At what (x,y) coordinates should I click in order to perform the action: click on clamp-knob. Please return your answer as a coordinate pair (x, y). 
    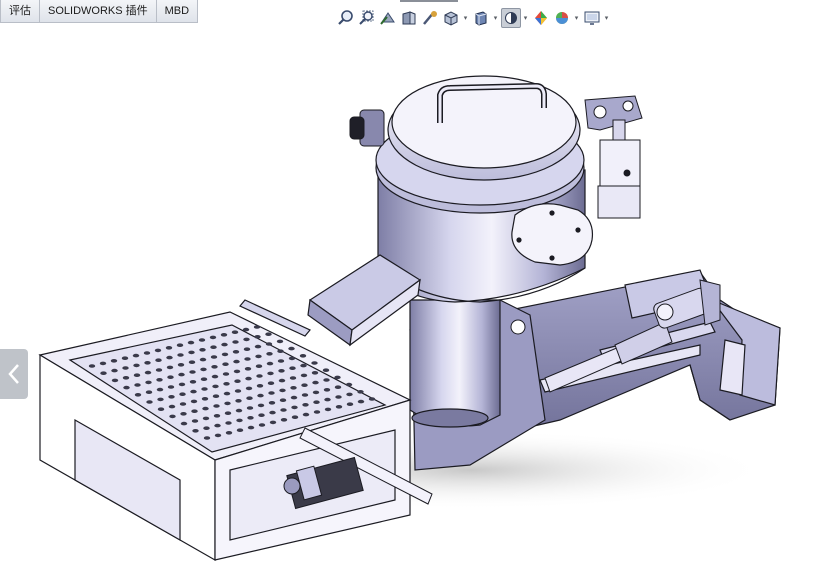
    Looking at the image, I should click on (367, 128).